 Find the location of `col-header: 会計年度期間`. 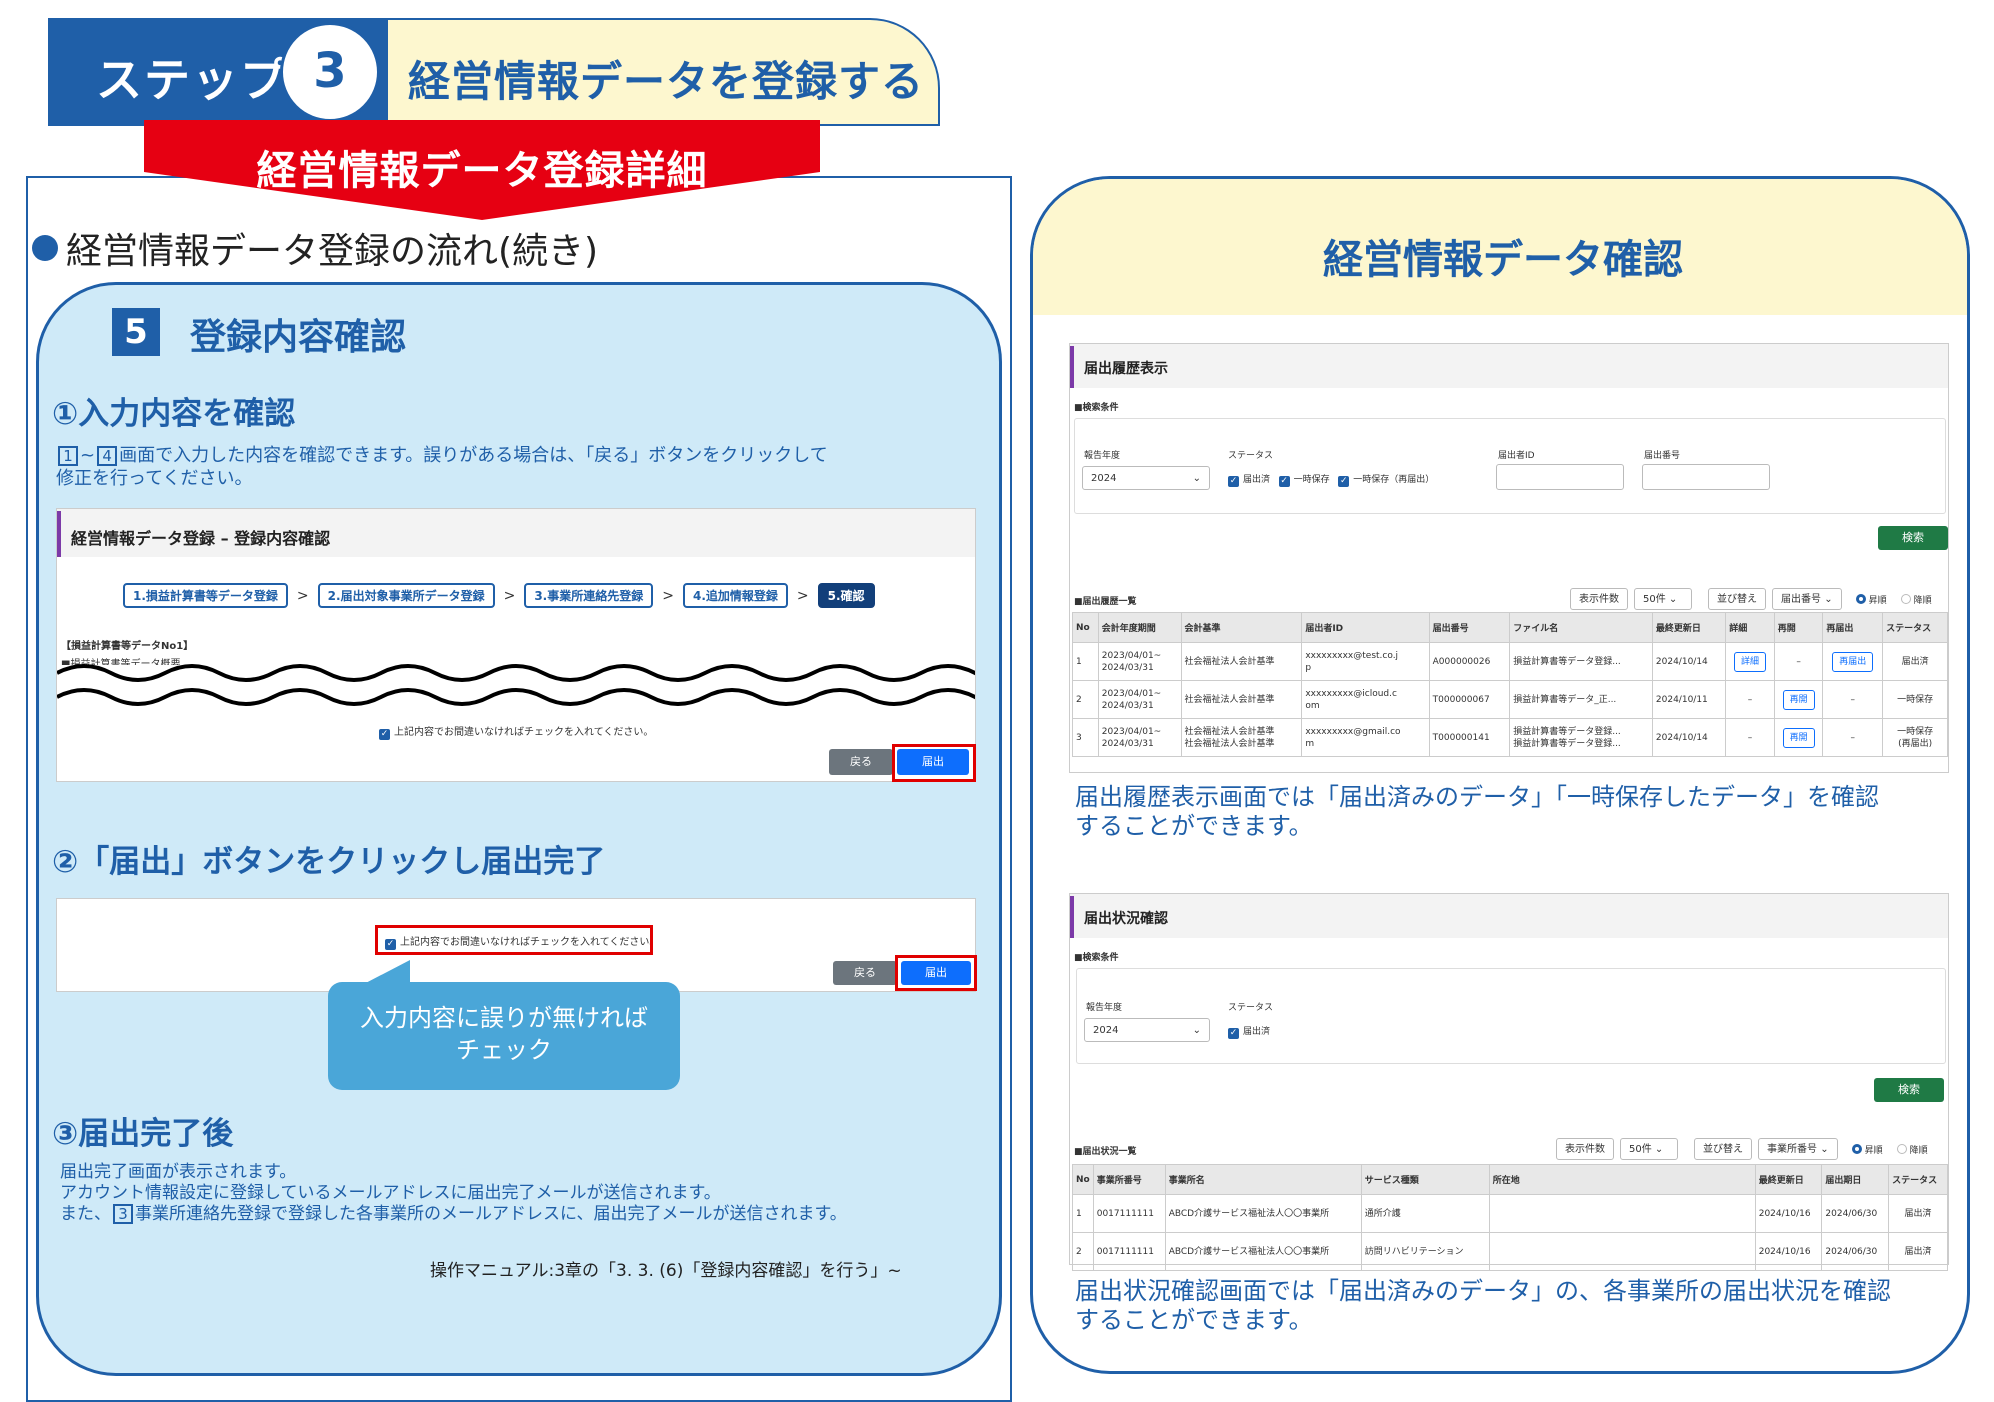

col-header: 会計年度期間 is located at coordinates (1139, 627).